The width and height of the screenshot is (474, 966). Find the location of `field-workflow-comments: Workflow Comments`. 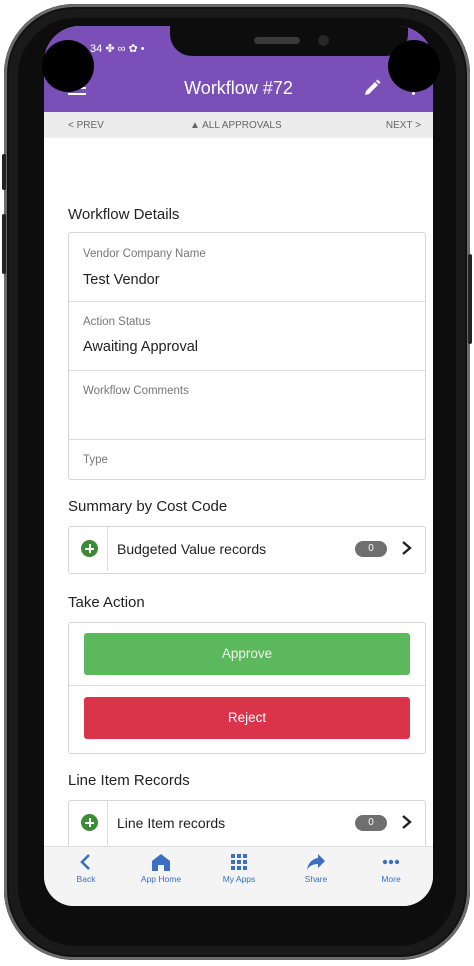

field-workflow-comments: Workflow Comments is located at coordinates (247, 405).